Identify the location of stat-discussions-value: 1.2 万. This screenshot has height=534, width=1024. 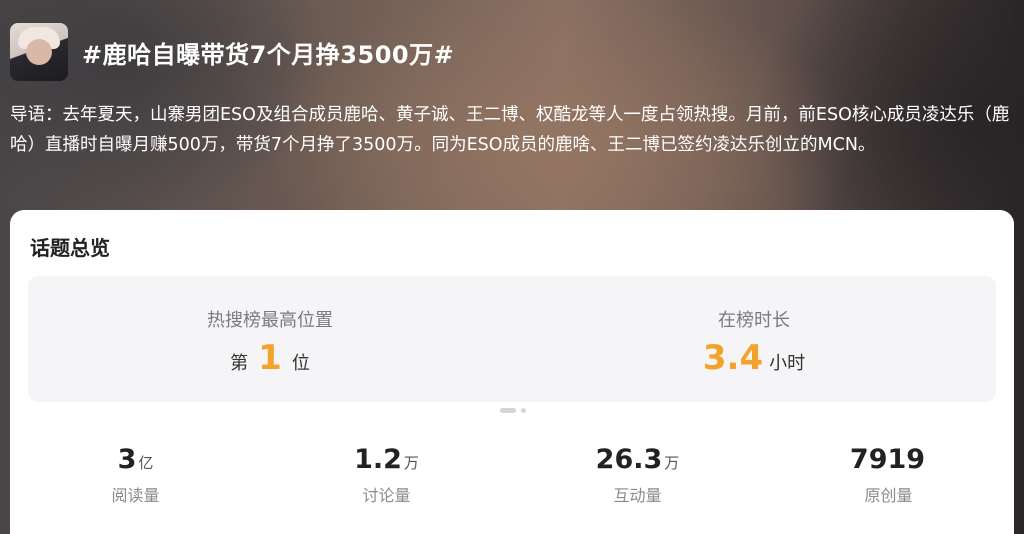
(386, 461).